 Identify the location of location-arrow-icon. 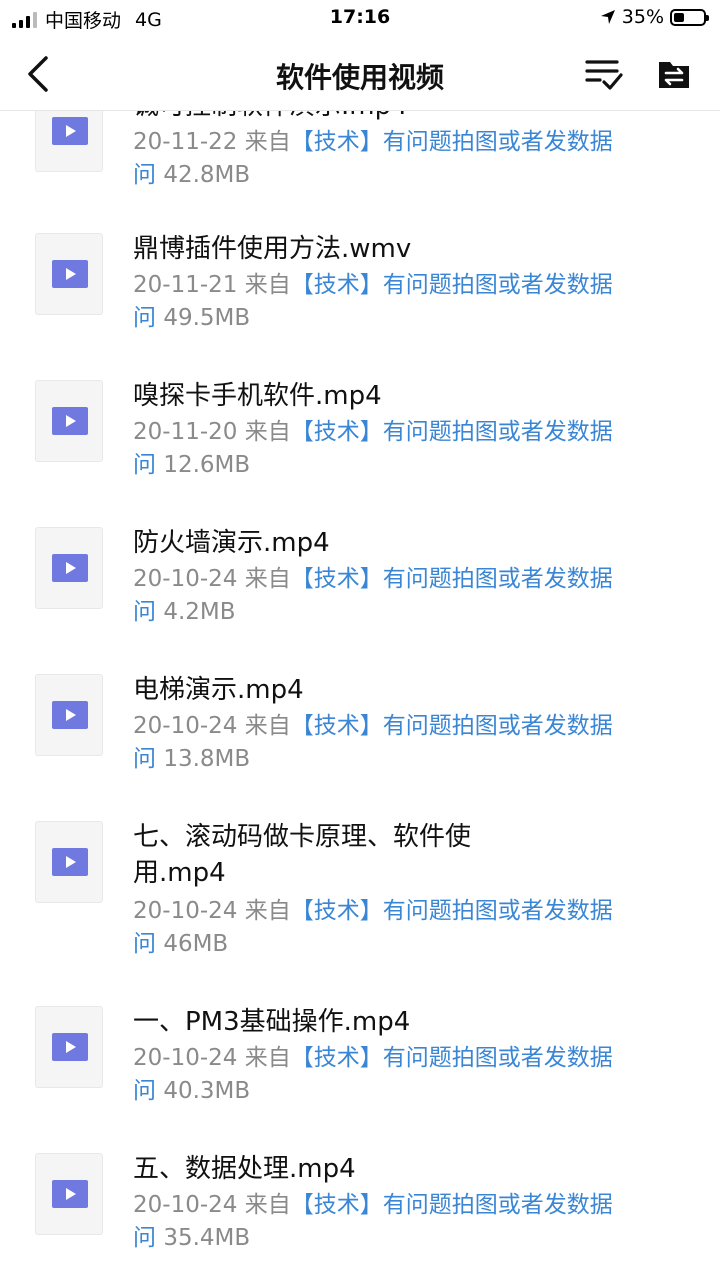
(607, 17).